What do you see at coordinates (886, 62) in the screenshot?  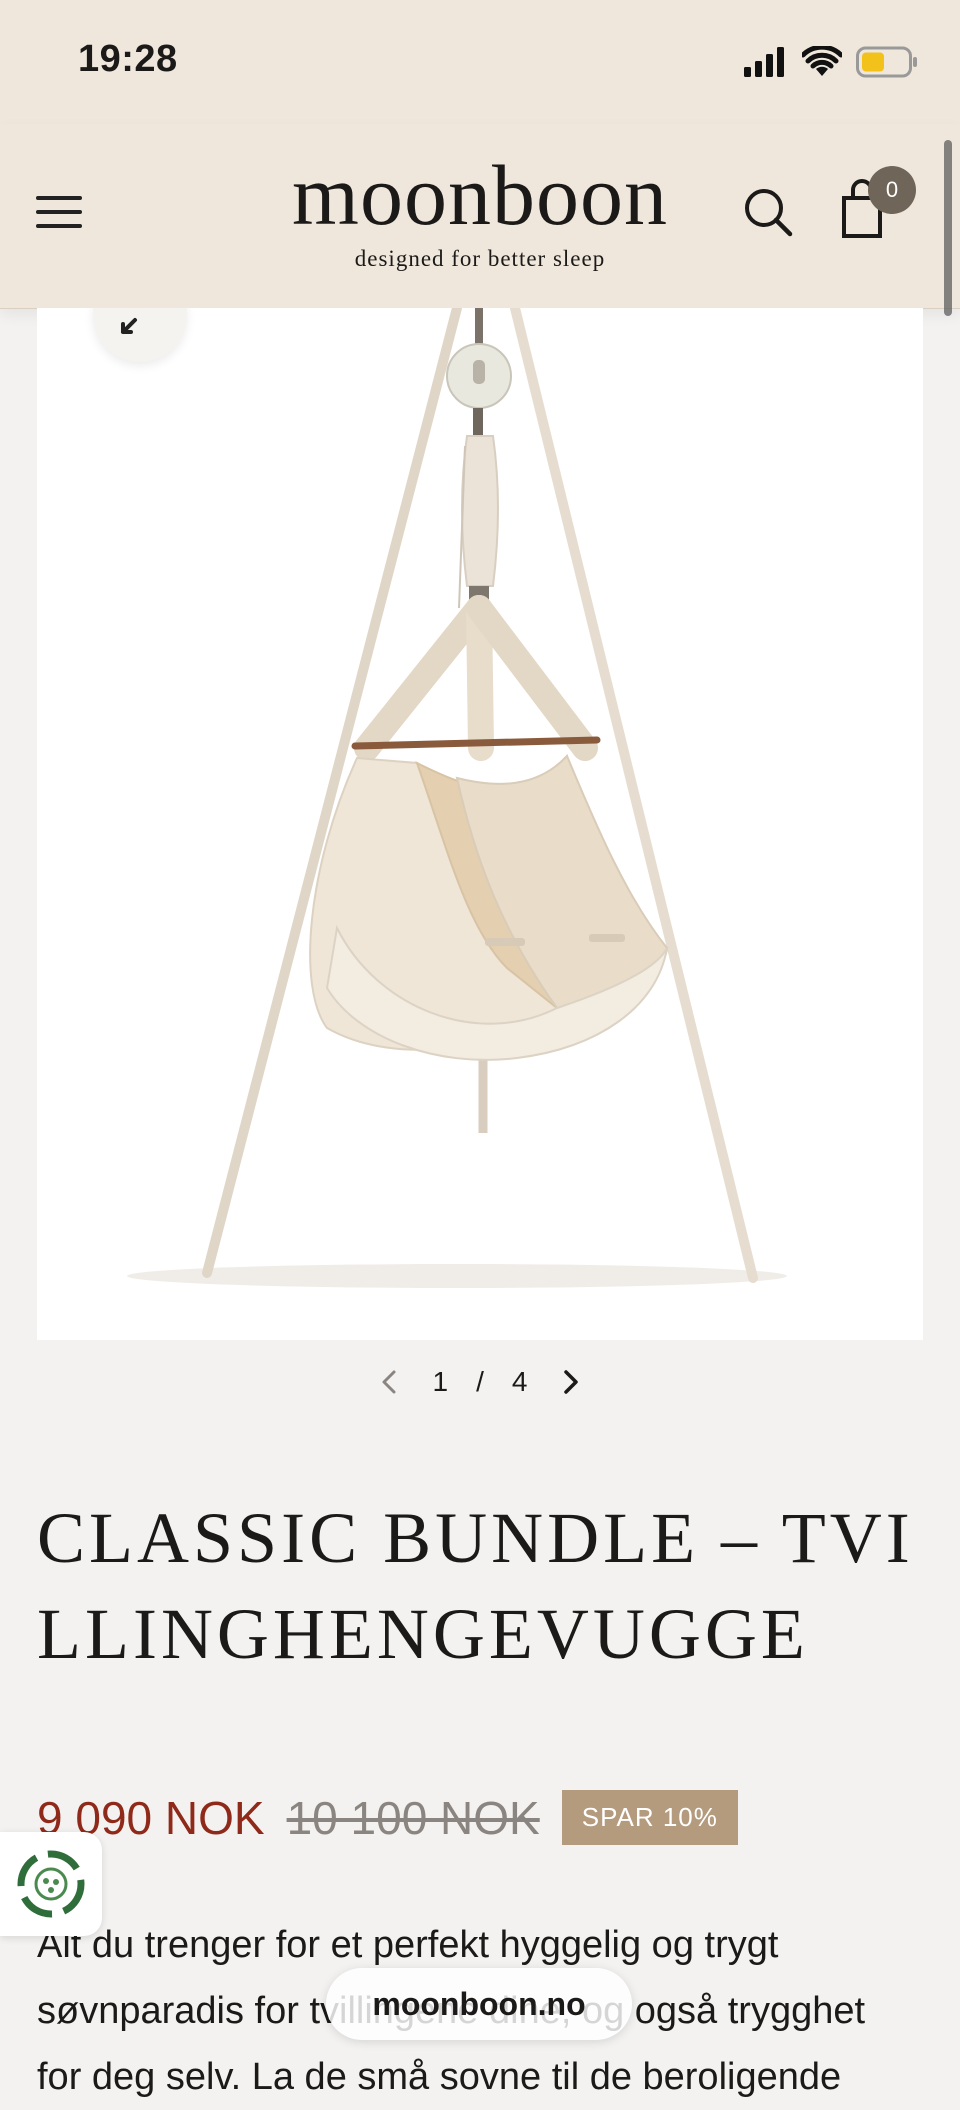 I see `battery-icon` at bounding box center [886, 62].